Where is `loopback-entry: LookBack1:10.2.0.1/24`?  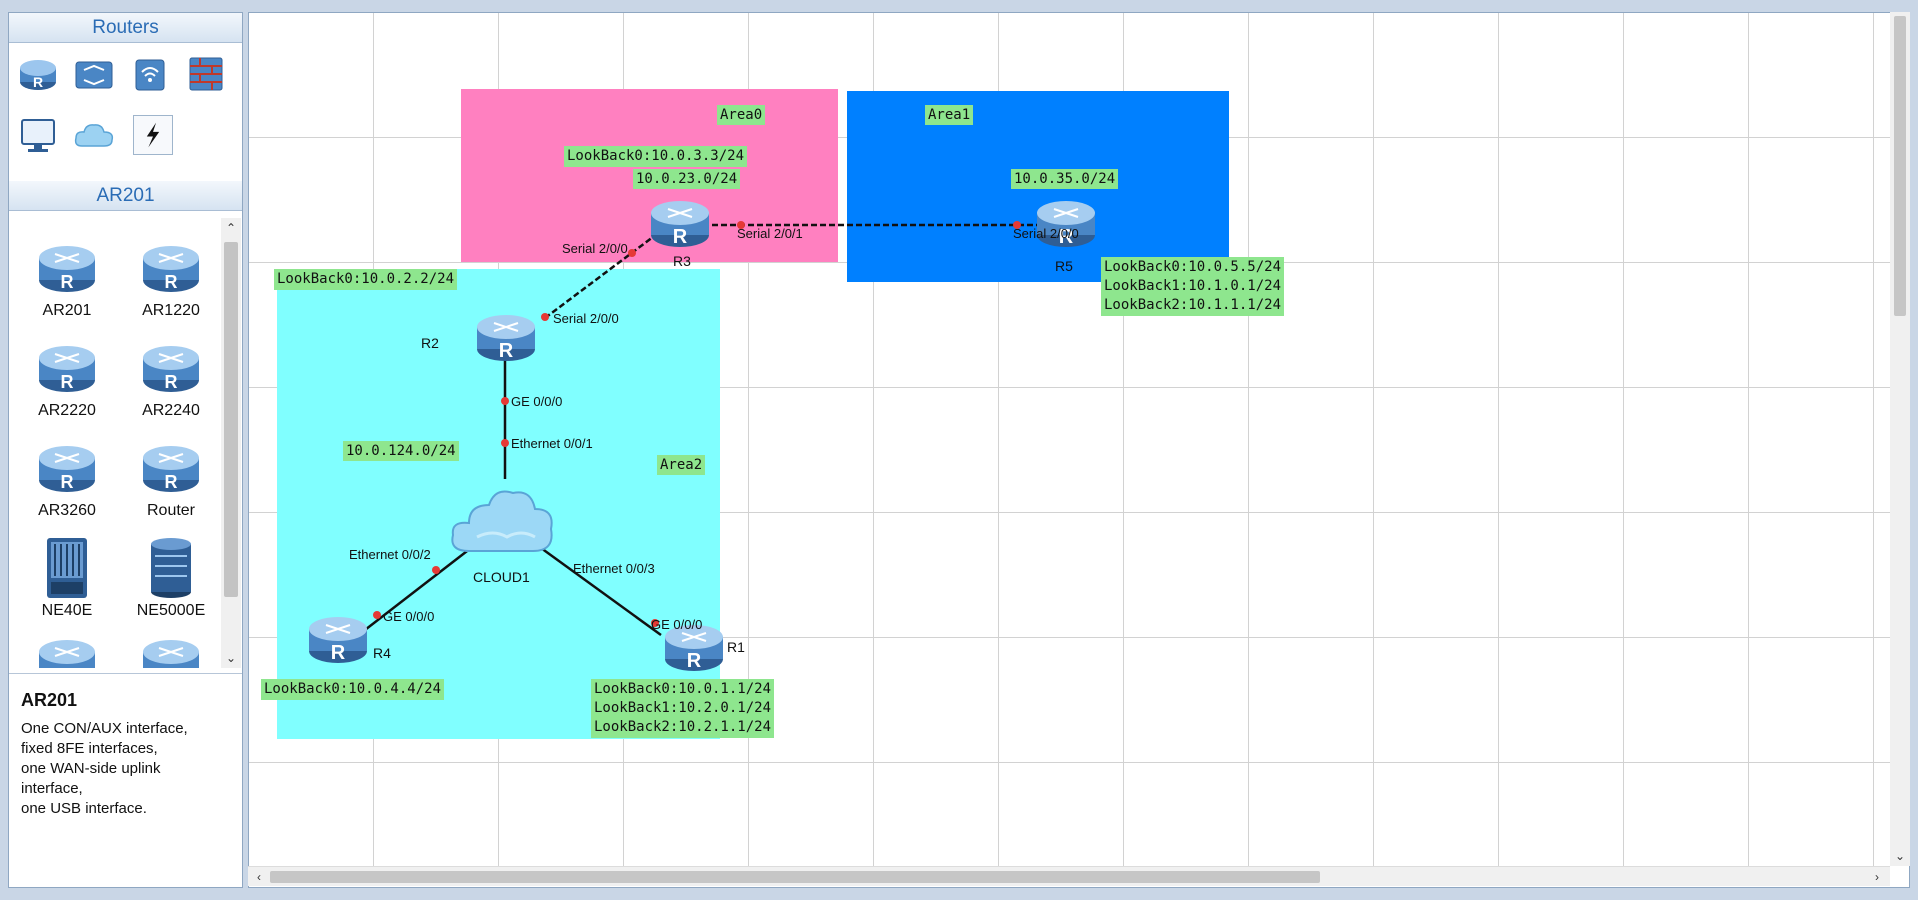 loopback-entry: LookBack1:10.2.0.1/24 is located at coordinates (683, 708).